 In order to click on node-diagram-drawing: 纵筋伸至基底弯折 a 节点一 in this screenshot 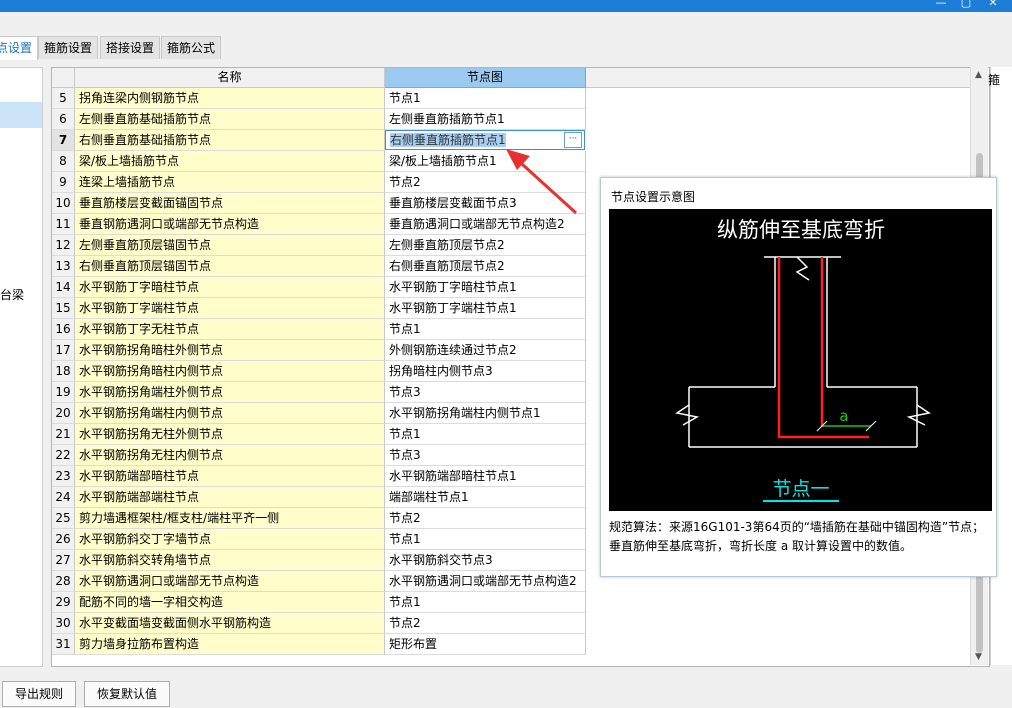, I will do `click(803, 360)`.